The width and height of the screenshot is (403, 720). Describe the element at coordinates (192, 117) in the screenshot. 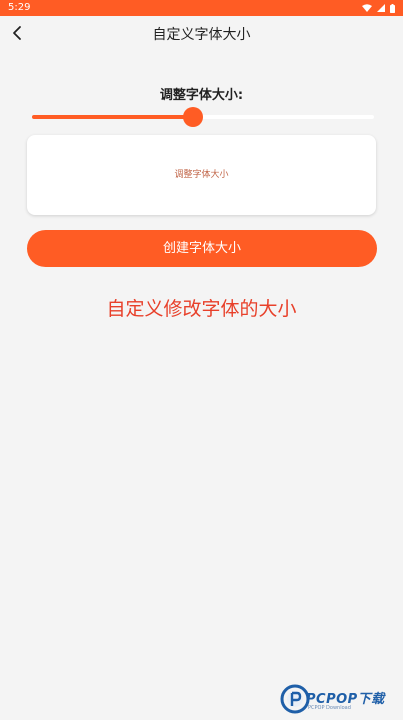

I see `slider-thumb` at that location.